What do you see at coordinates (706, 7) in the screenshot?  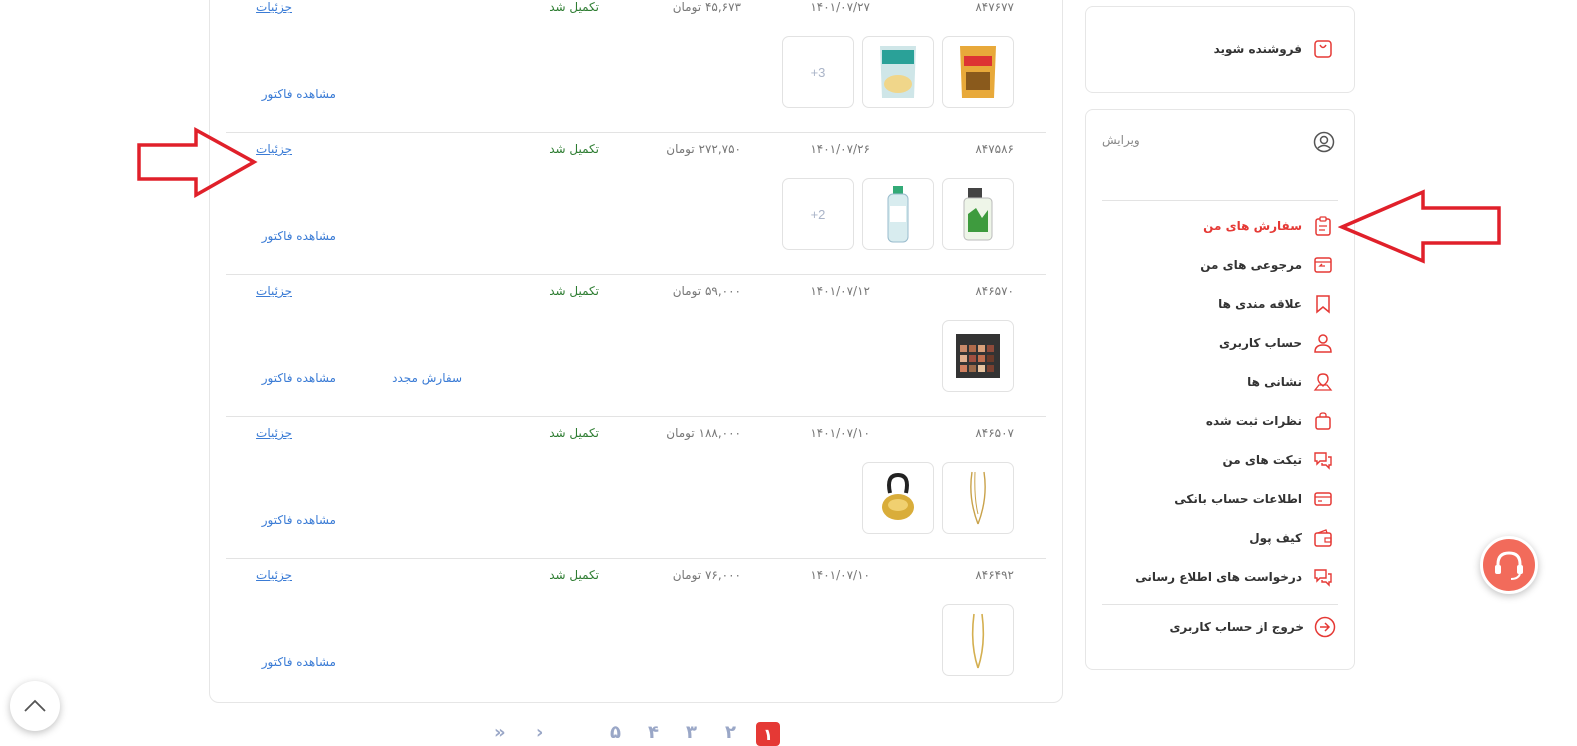 I see `order-price: ۴۵,۶۷۳ تومان` at bounding box center [706, 7].